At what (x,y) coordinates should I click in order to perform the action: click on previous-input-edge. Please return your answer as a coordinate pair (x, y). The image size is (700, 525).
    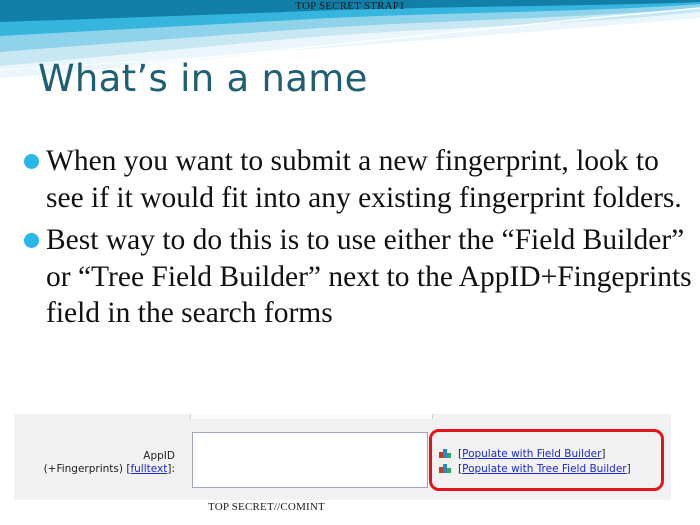
    Looking at the image, I should click on (311, 416).